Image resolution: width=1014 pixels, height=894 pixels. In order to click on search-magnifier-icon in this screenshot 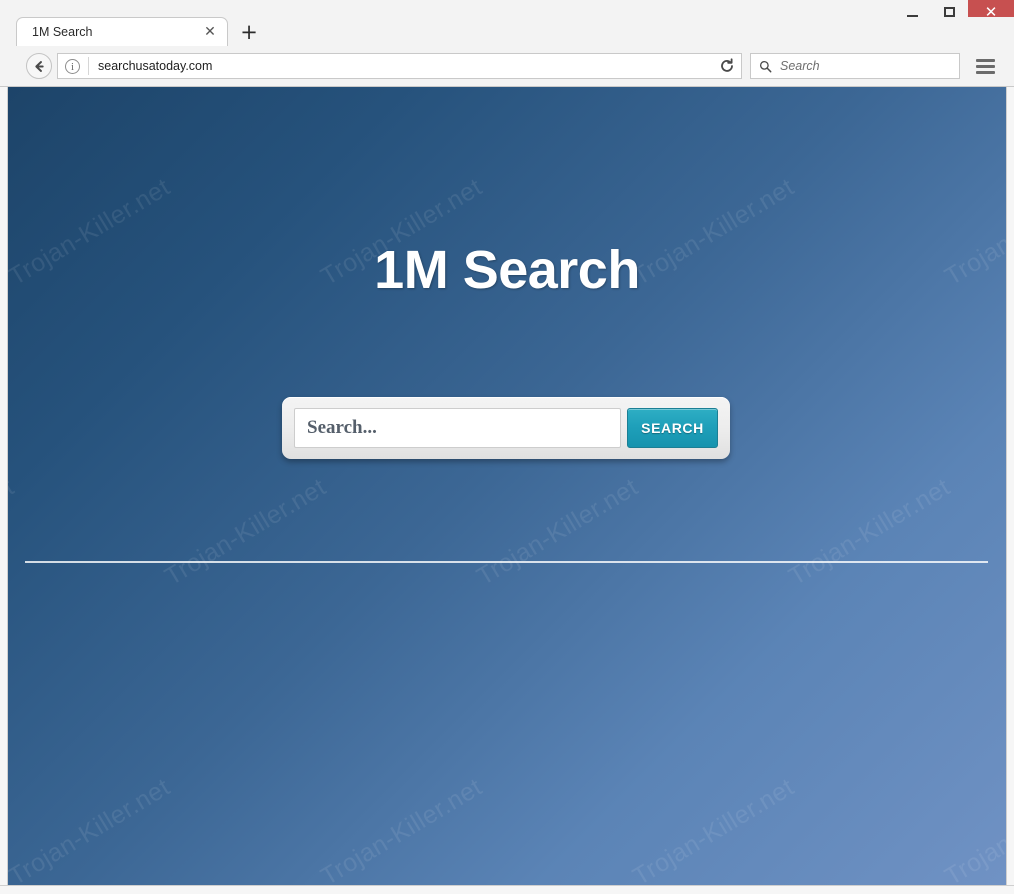, I will do `click(765, 66)`.